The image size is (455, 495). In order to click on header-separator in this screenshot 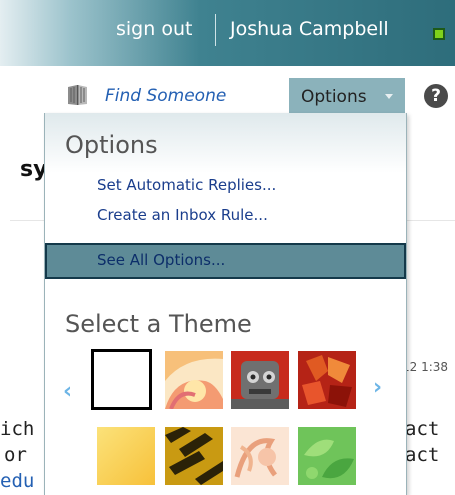, I will do `click(215, 30)`.